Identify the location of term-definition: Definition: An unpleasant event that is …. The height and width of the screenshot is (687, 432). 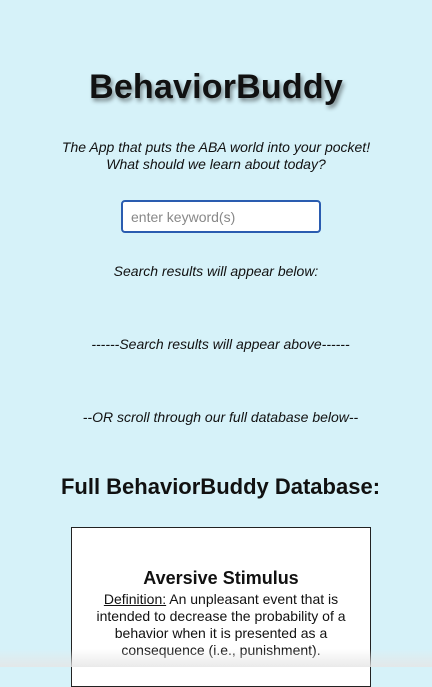
(221, 625).